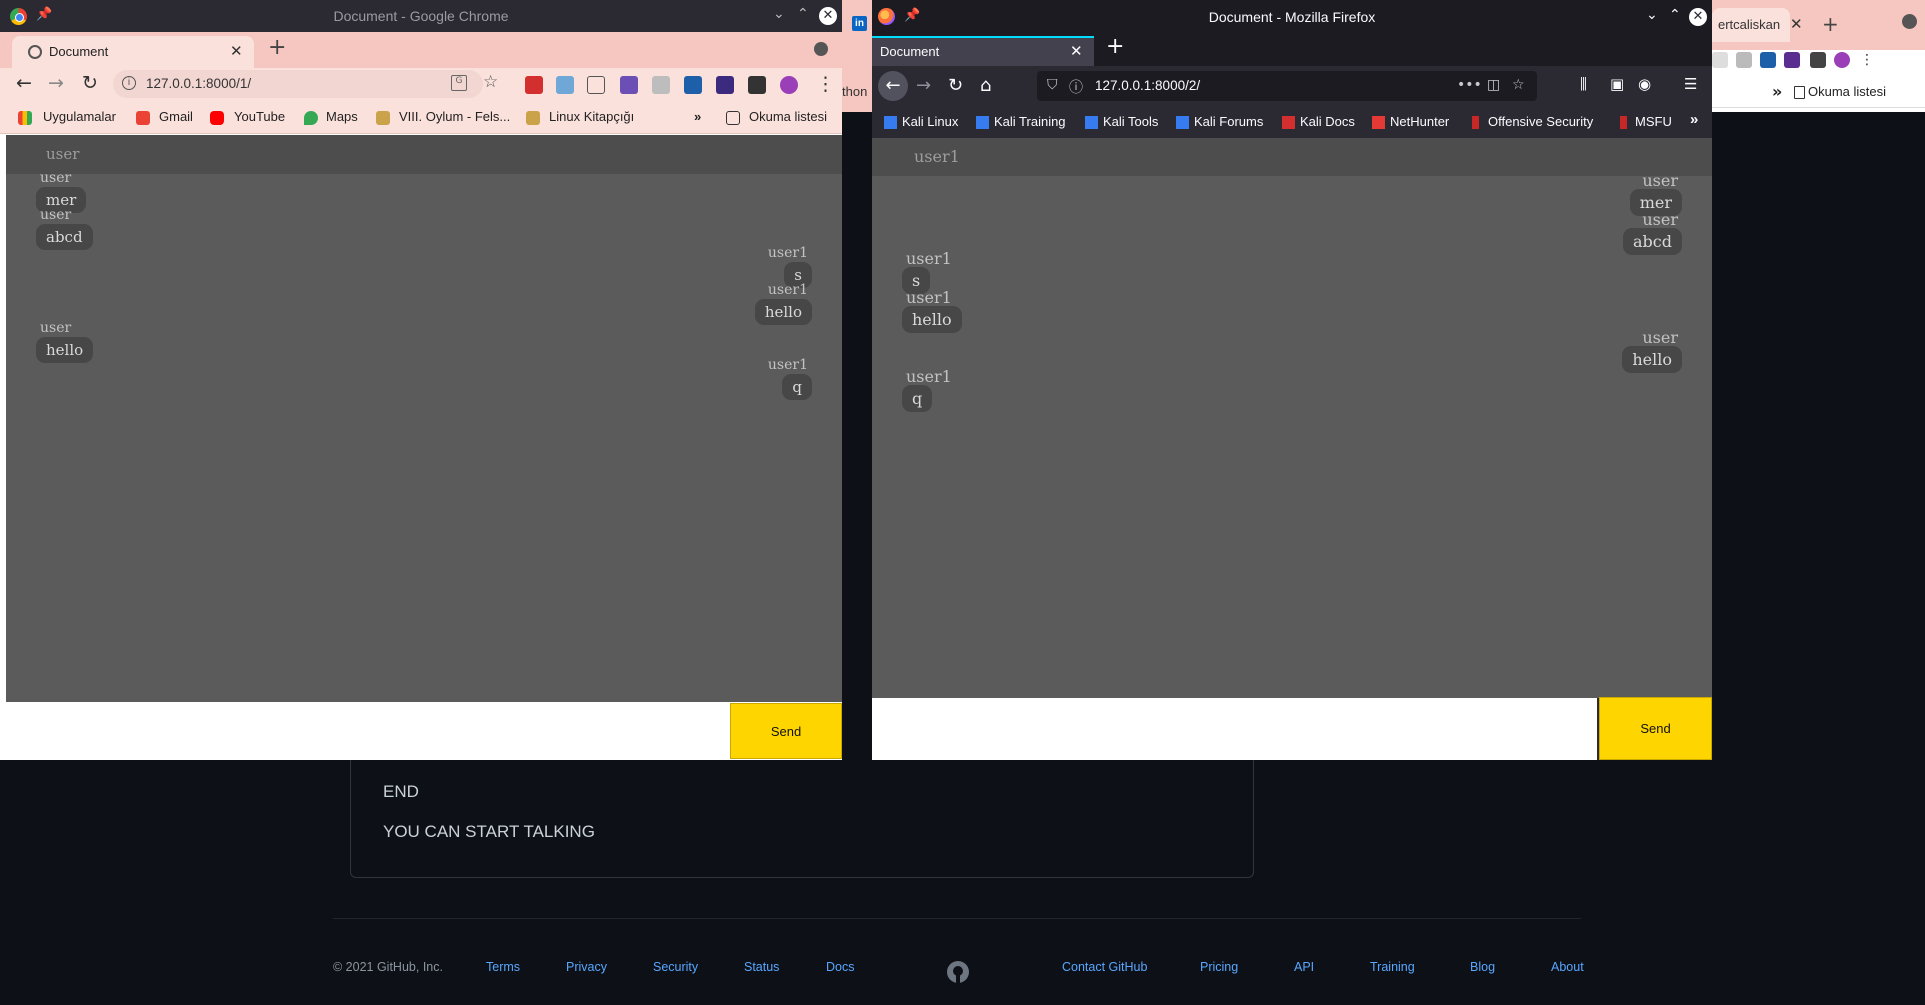 The image size is (1925, 1005). What do you see at coordinates (1830, 24) in the screenshot?
I see `new-tab-icon: +` at bounding box center [1830, 24].